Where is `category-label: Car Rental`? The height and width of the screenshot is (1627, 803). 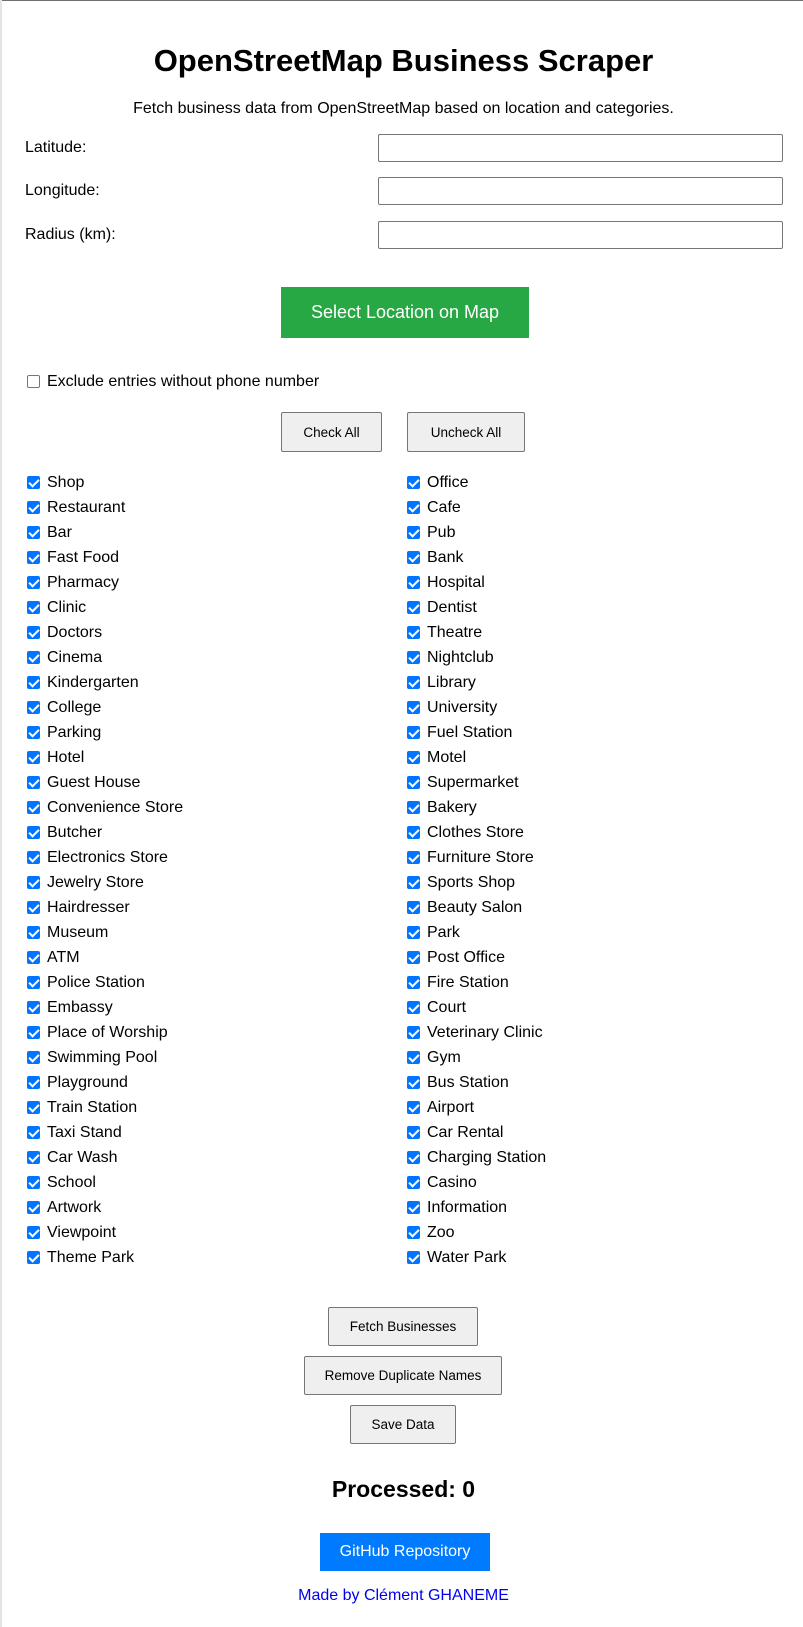
category-label: Car Rental is located at coordinates (465, 1133).